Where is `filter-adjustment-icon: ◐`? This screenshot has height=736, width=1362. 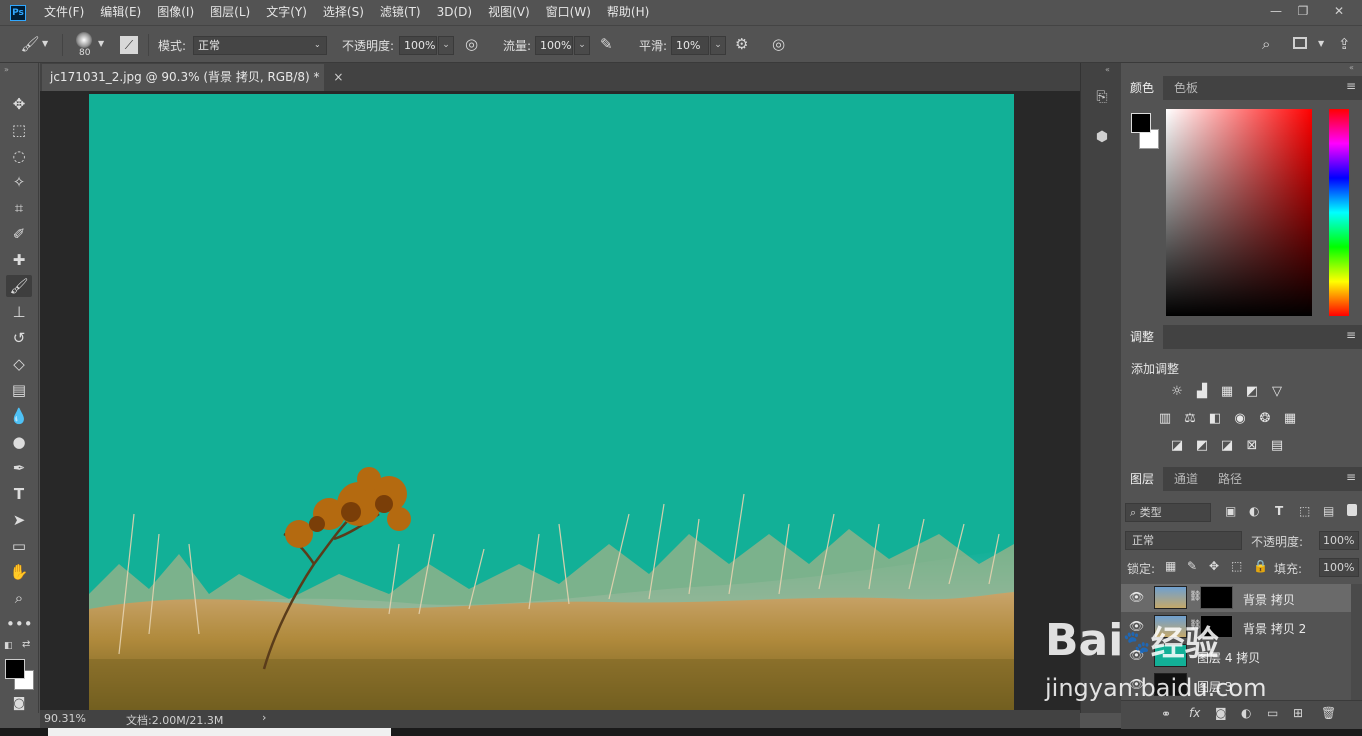
filter-adjustment-icon: ◐ is located at coordinates (1254, 511).